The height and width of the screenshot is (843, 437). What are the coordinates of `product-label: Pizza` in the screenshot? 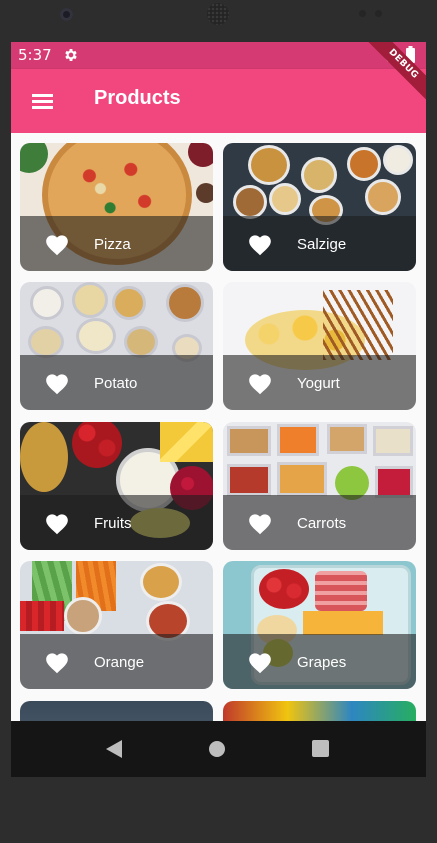 It's located at (112, 244).